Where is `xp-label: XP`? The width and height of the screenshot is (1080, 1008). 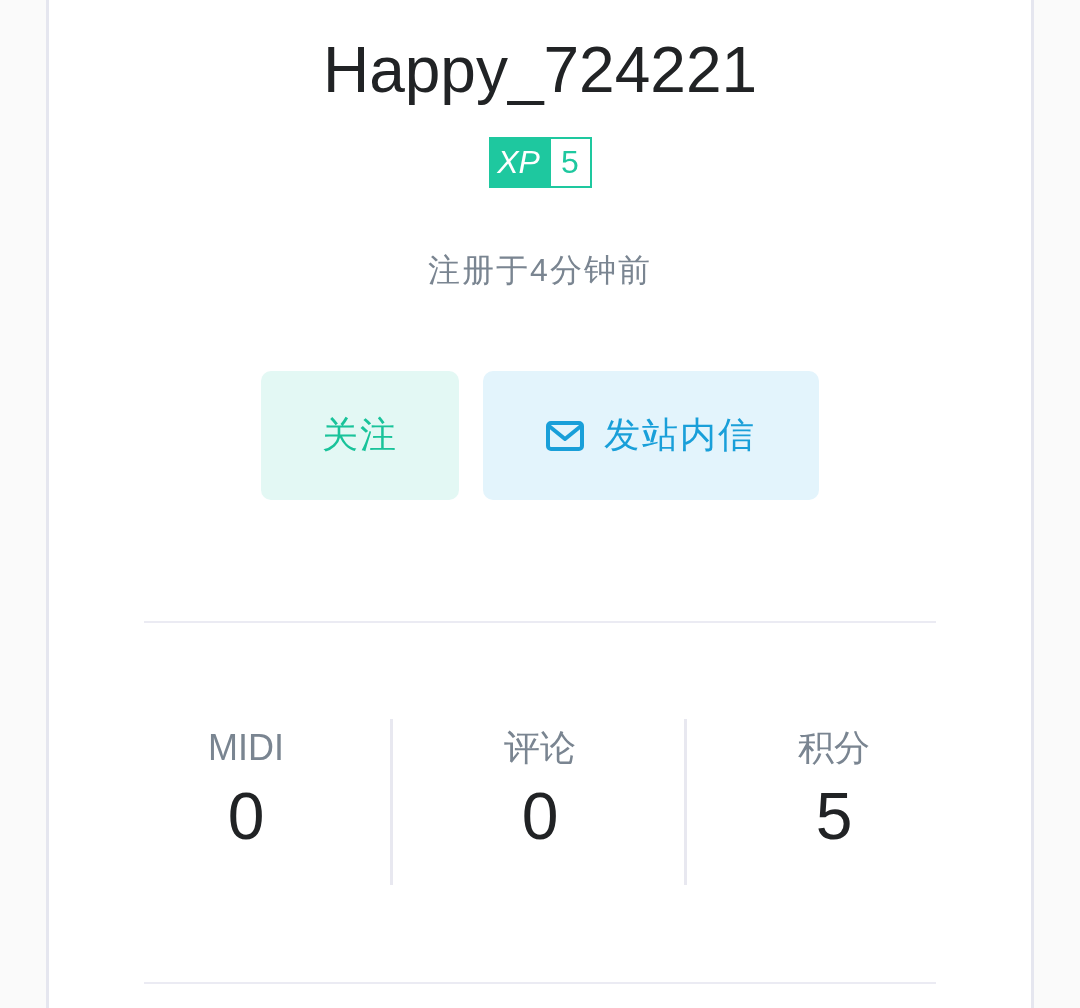
xp-label: XP is located at coordinates (518, 162).